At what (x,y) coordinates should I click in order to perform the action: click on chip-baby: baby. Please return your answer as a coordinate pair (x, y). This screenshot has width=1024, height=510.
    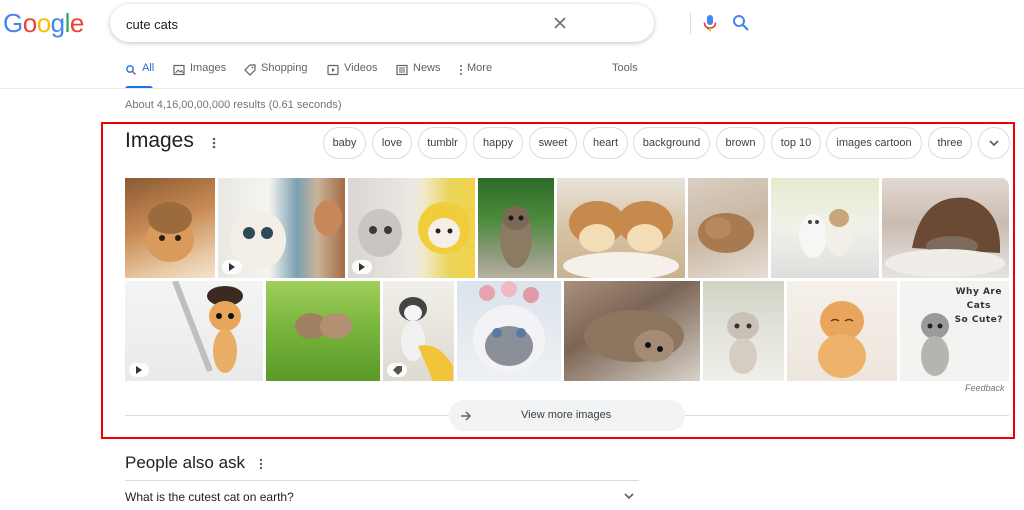
    Looking at the image, I should click on (344, 143).